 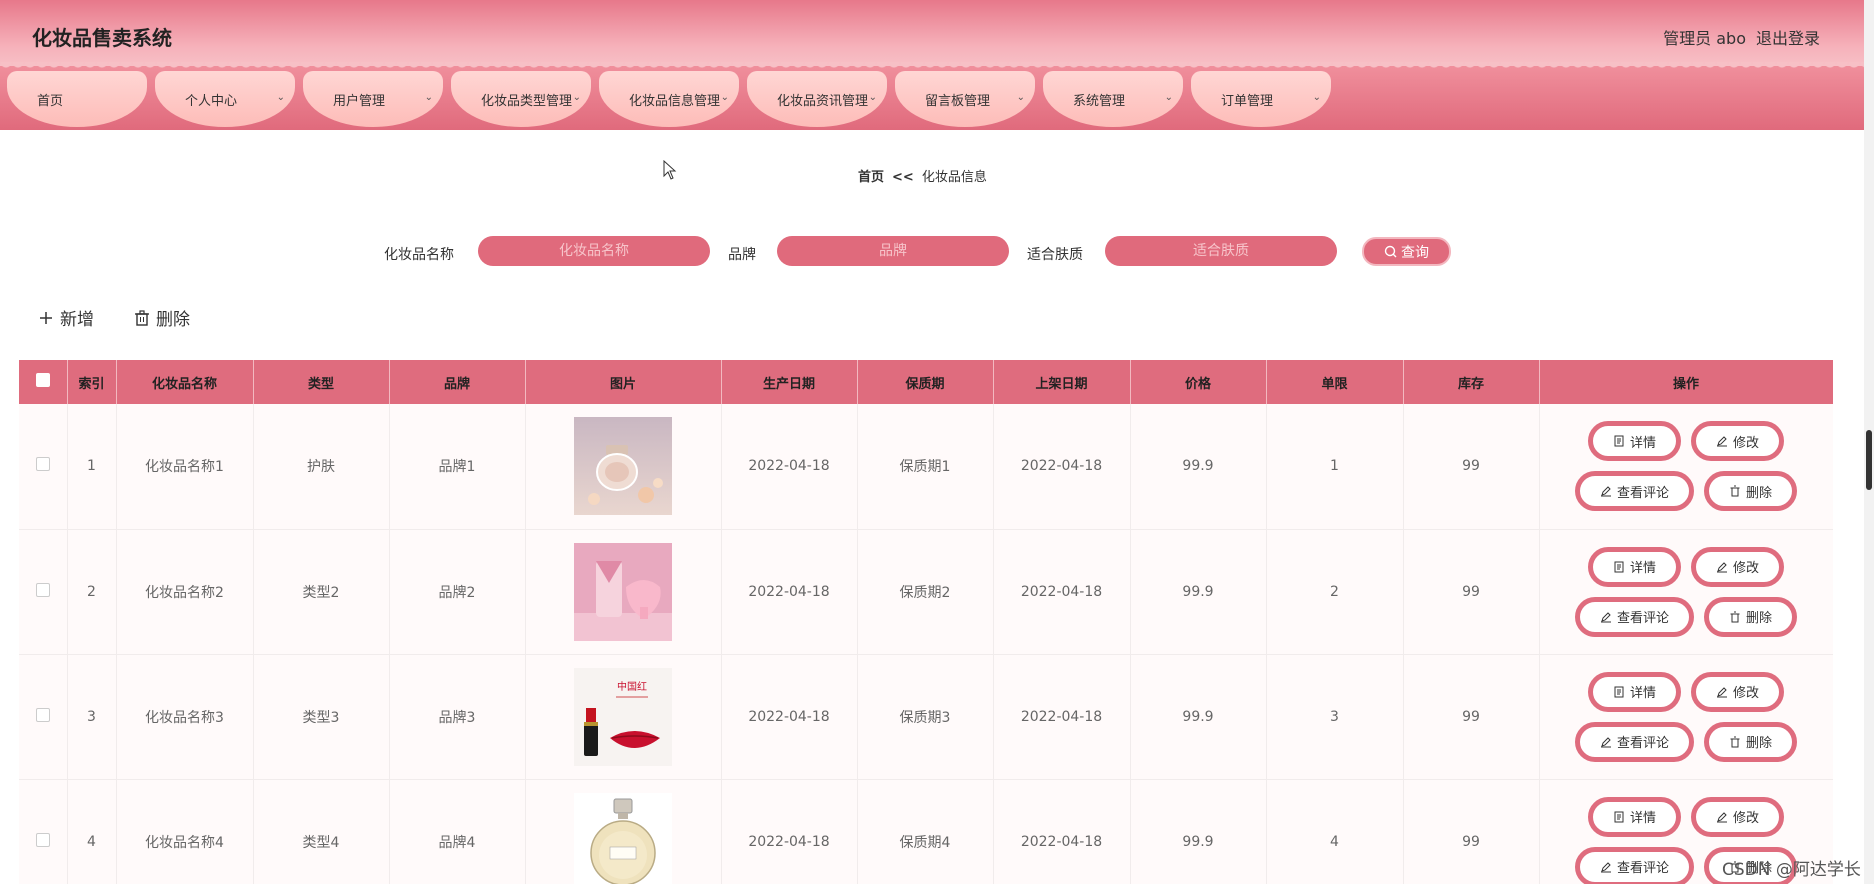 I want to click on nav-label: 化妆品资讯管理, so click(x=823, y=101).